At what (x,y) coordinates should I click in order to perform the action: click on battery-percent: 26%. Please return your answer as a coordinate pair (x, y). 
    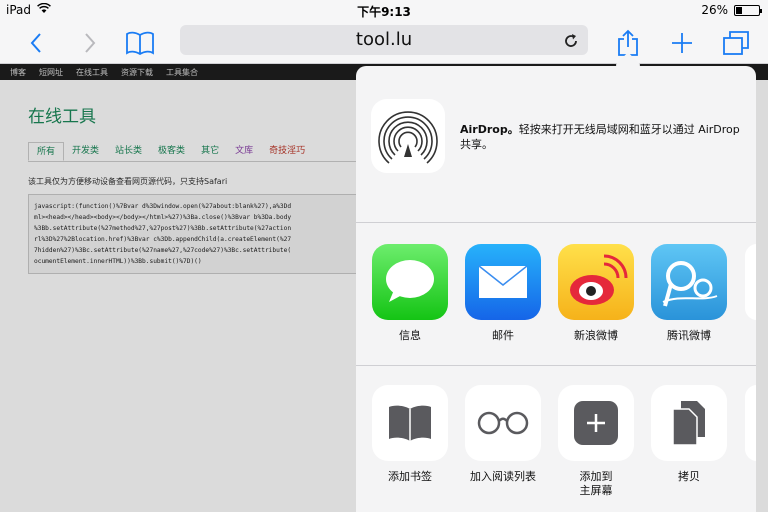
    Looking at the image, I should click on (714, 10).